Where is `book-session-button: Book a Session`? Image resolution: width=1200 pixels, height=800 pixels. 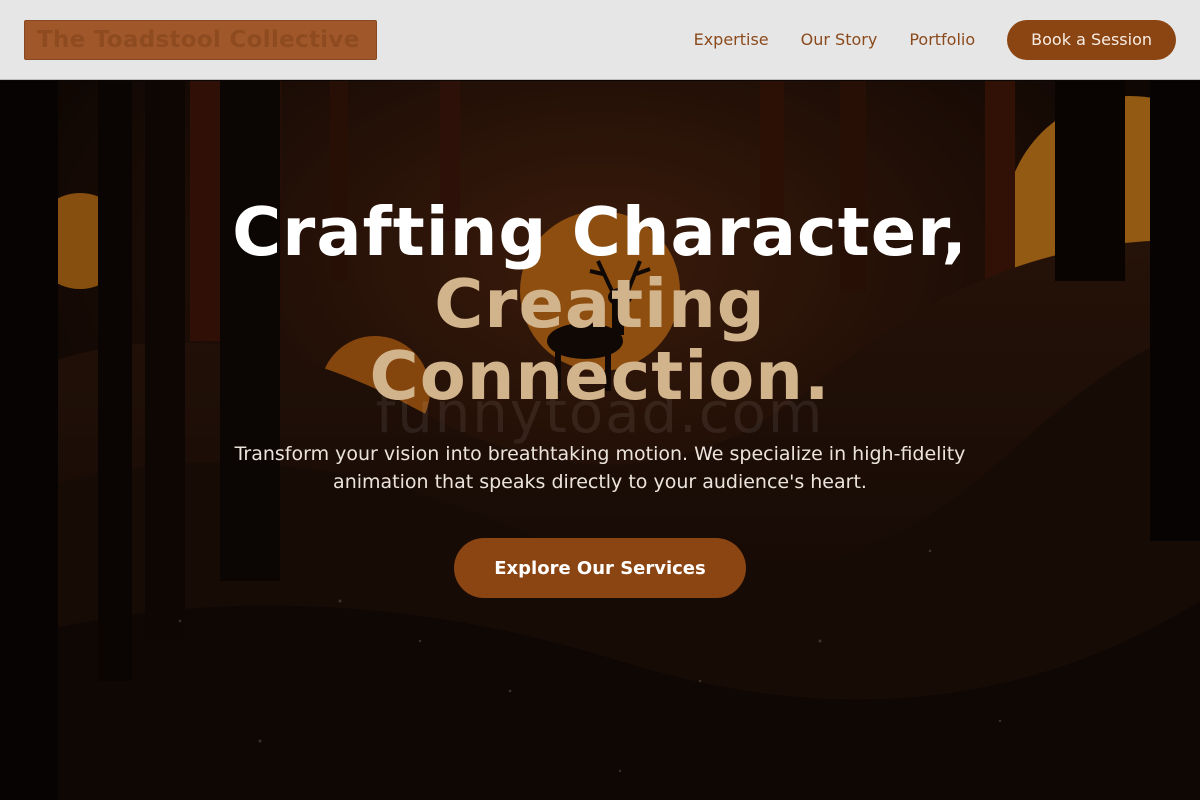 book-session-button: Book a Session is located at coordinates (1091, 39).